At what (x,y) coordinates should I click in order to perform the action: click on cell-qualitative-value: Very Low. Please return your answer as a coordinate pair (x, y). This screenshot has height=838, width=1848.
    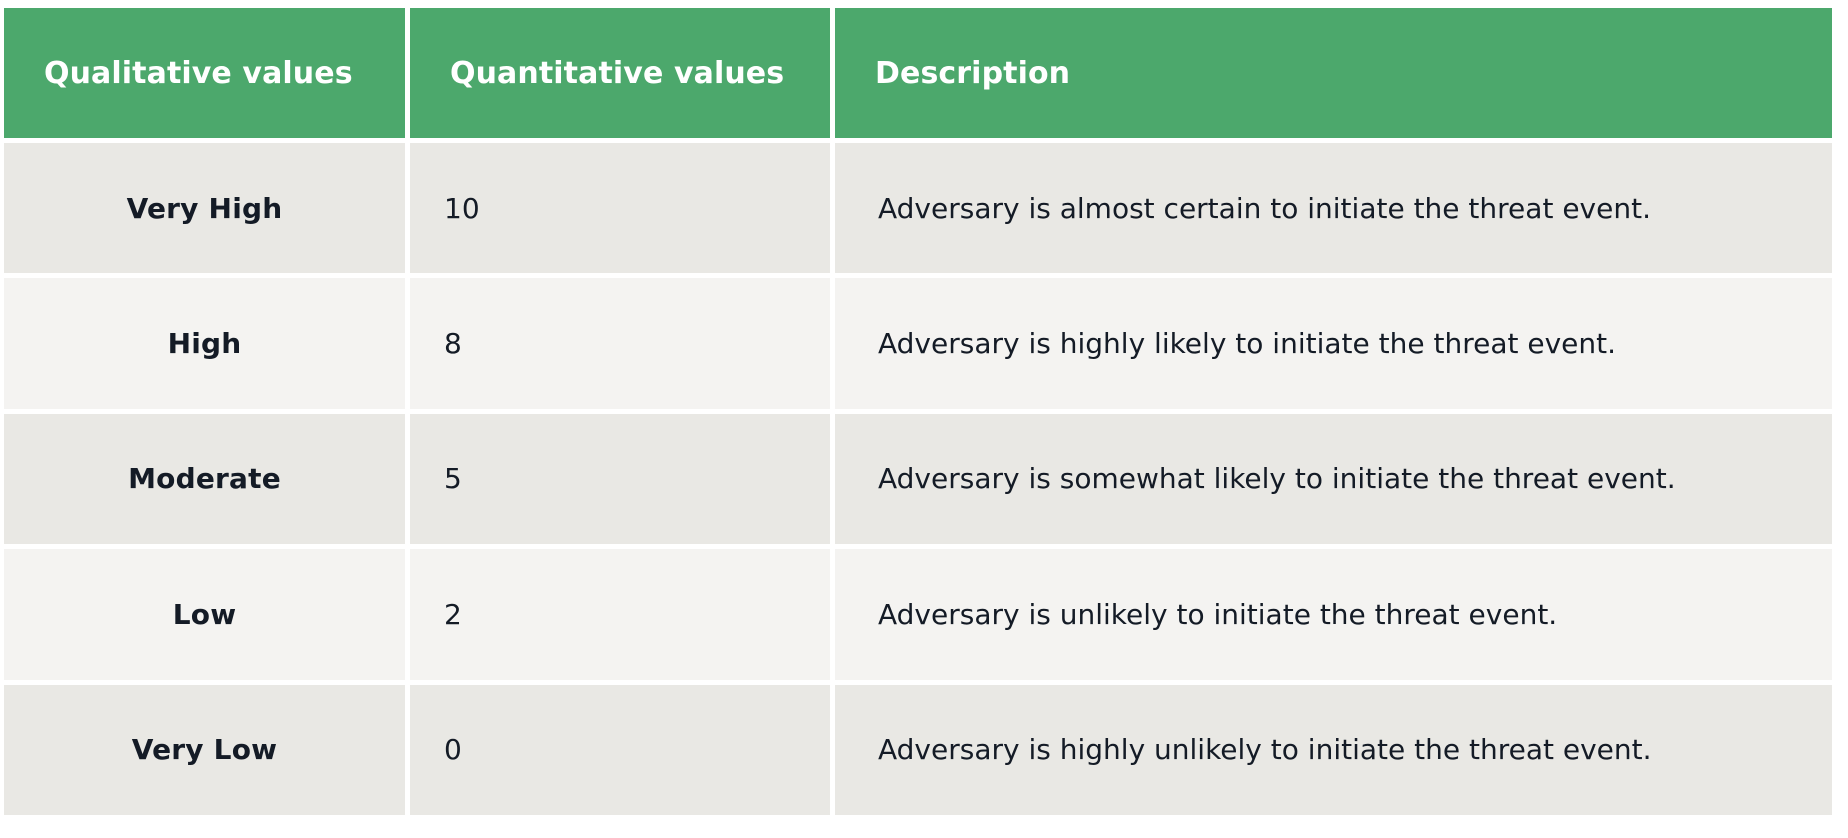
    Looking at the image, I should click on (204, 749).